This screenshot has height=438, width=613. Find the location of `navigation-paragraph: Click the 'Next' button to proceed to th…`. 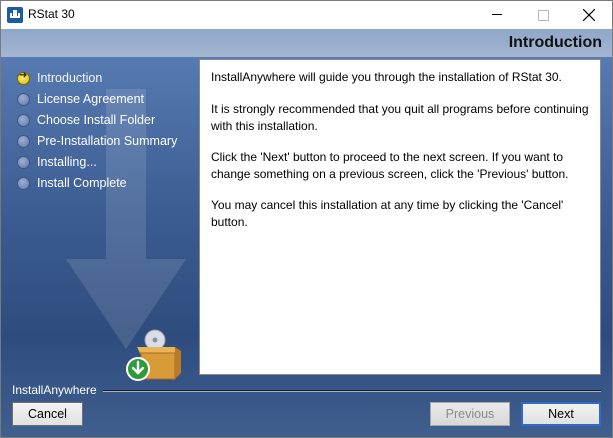

navigation-paragraph: Click the 'Next' button to proceed to th… is located at coordinates (390, 165).